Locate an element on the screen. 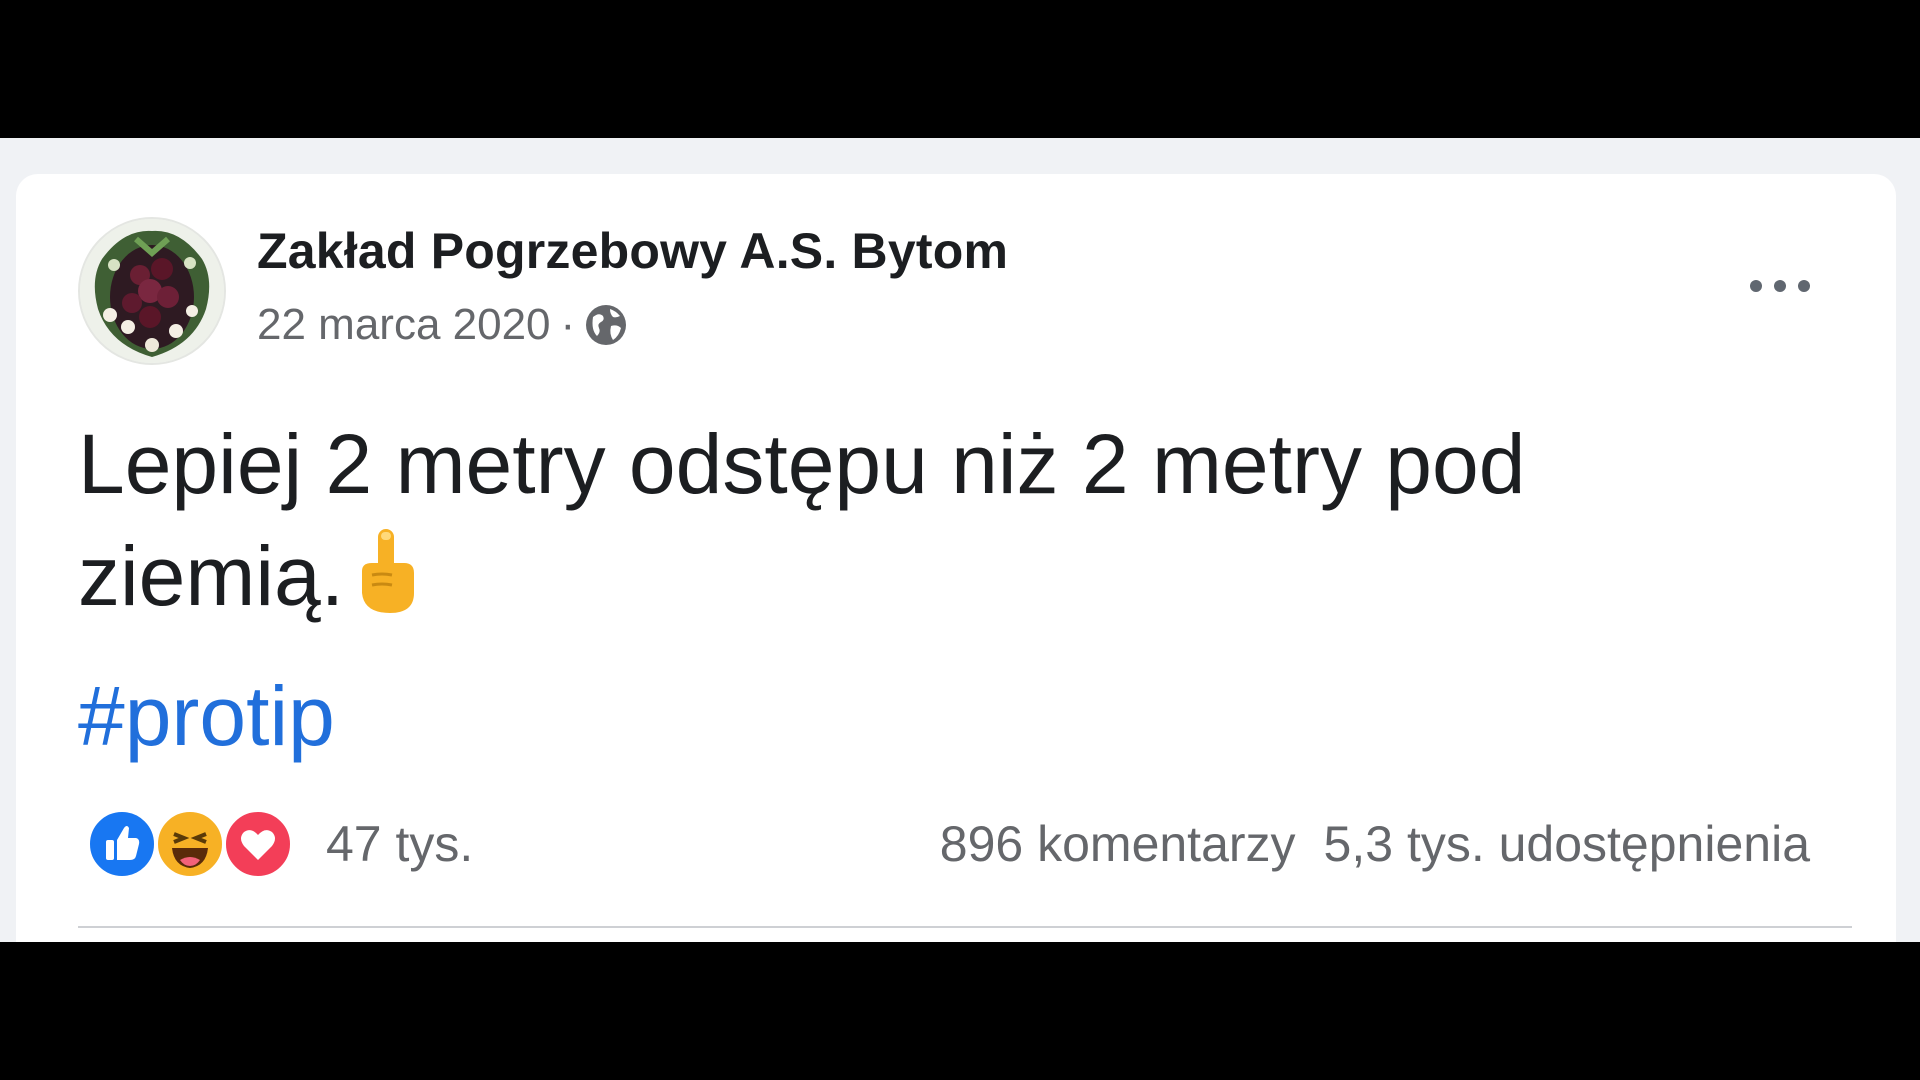  reactions-summary: 47 tys. is located at coordinates (279, 844).